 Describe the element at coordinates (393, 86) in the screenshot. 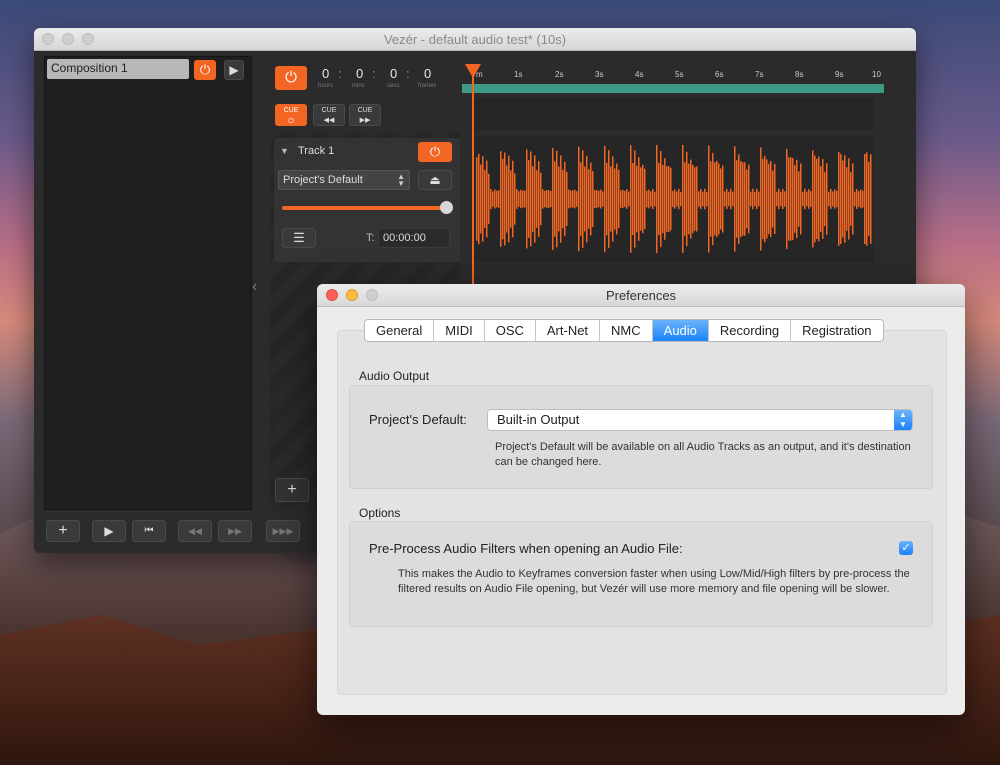

I see `secs-label: secs` at that location.